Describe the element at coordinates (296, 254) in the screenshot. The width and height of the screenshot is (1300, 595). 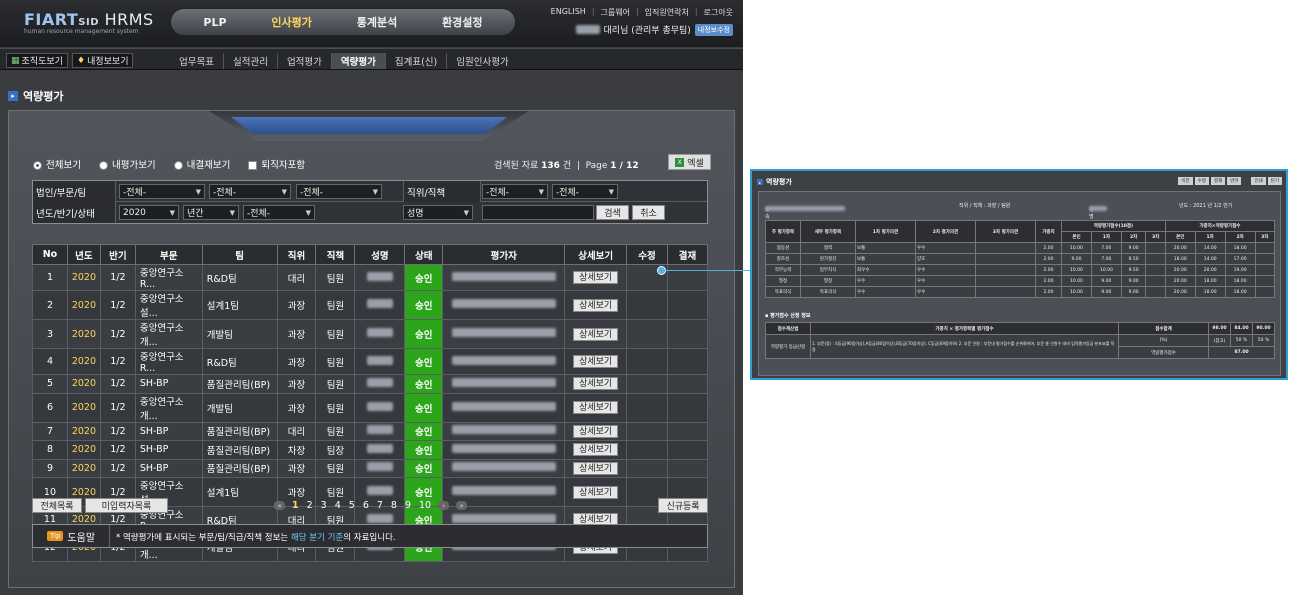
I see `col-position: 직위` at that location.